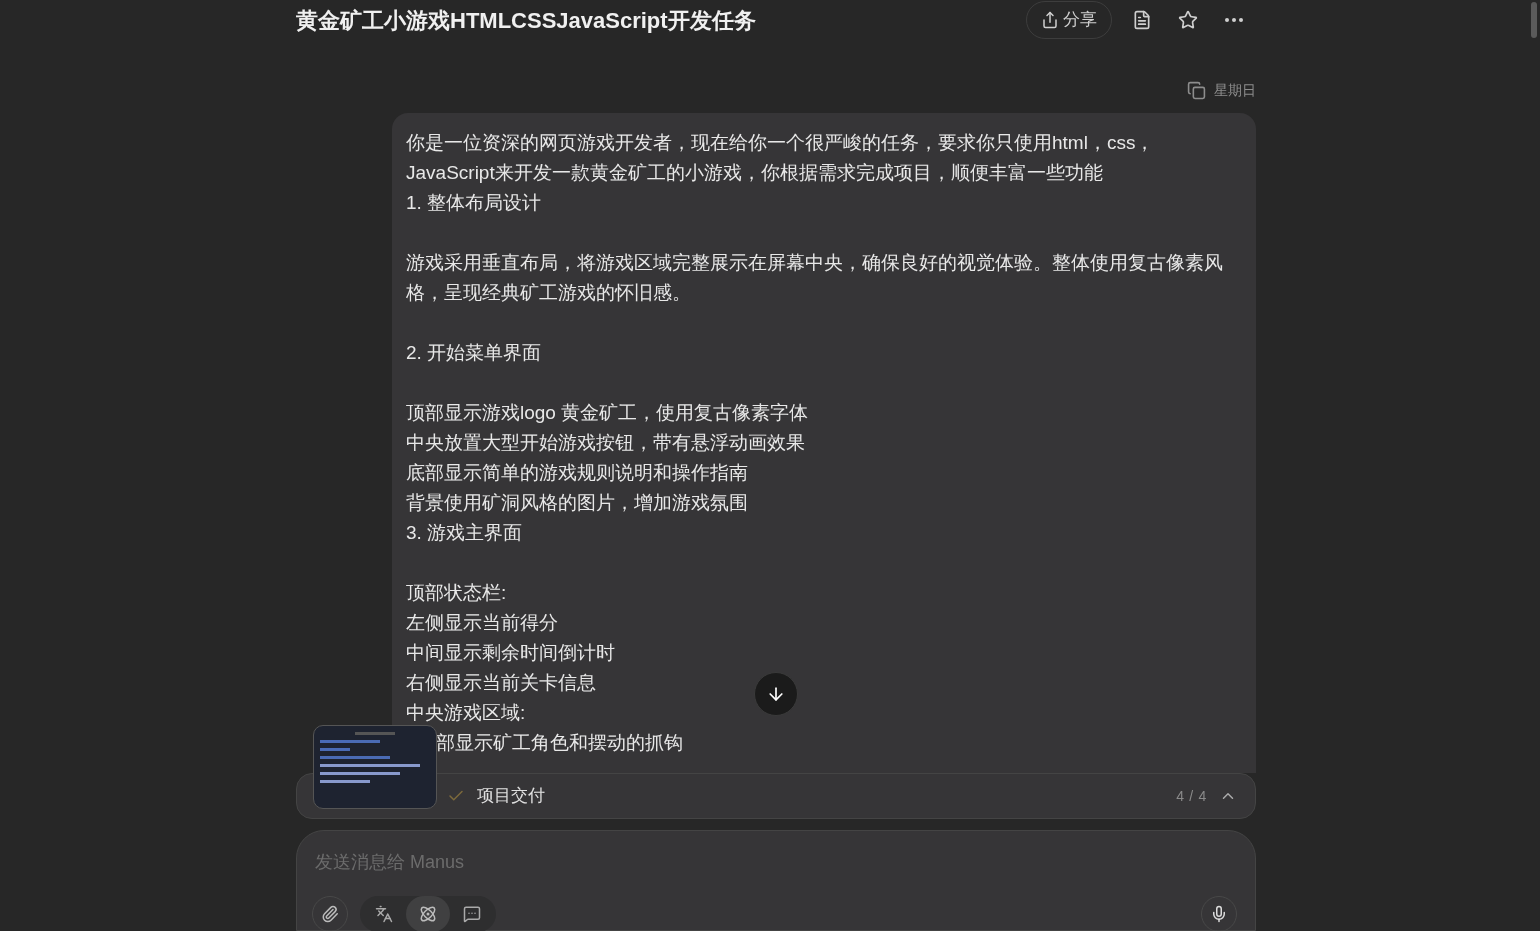  I want to click on more-icon, so click(1234, 20).